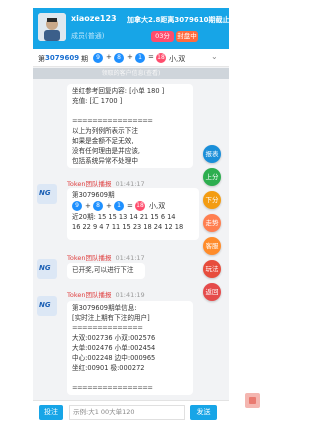 This screenshot has height=424, width=320. What do you see at coordinates (106, 151) in the screenshot?
I see `message-line: 没有任何理由是并应该,` at bounding box center [106, 151].